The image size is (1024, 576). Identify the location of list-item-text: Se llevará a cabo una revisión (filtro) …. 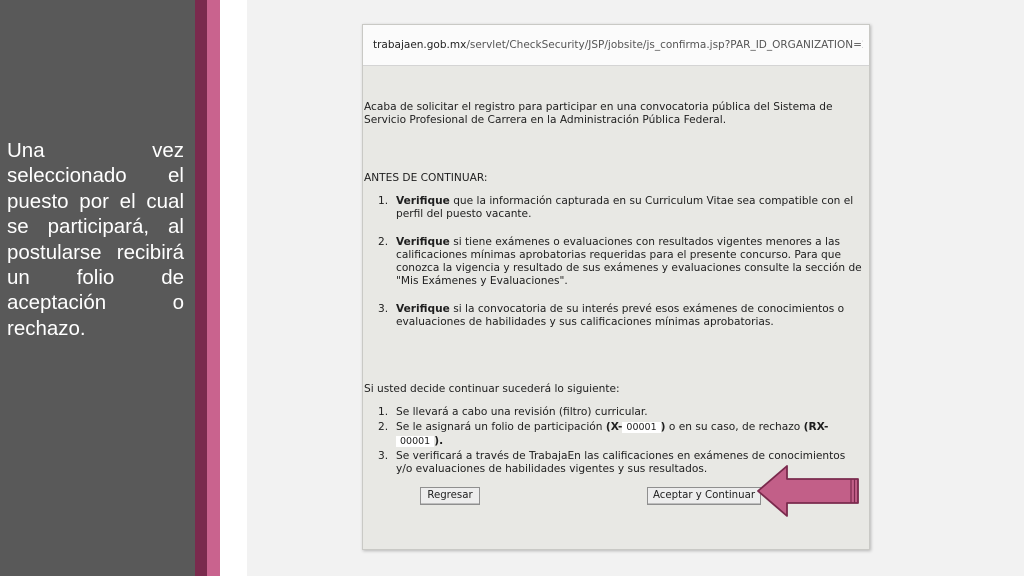
(522, 412).